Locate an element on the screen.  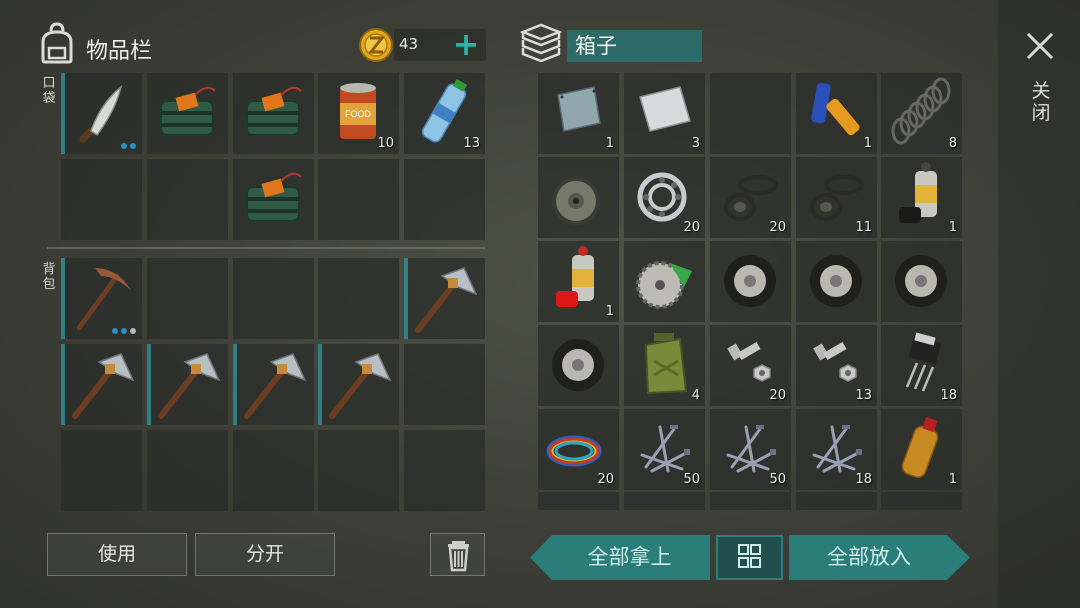
z-coin-icon is located at coordinates (376, 45).